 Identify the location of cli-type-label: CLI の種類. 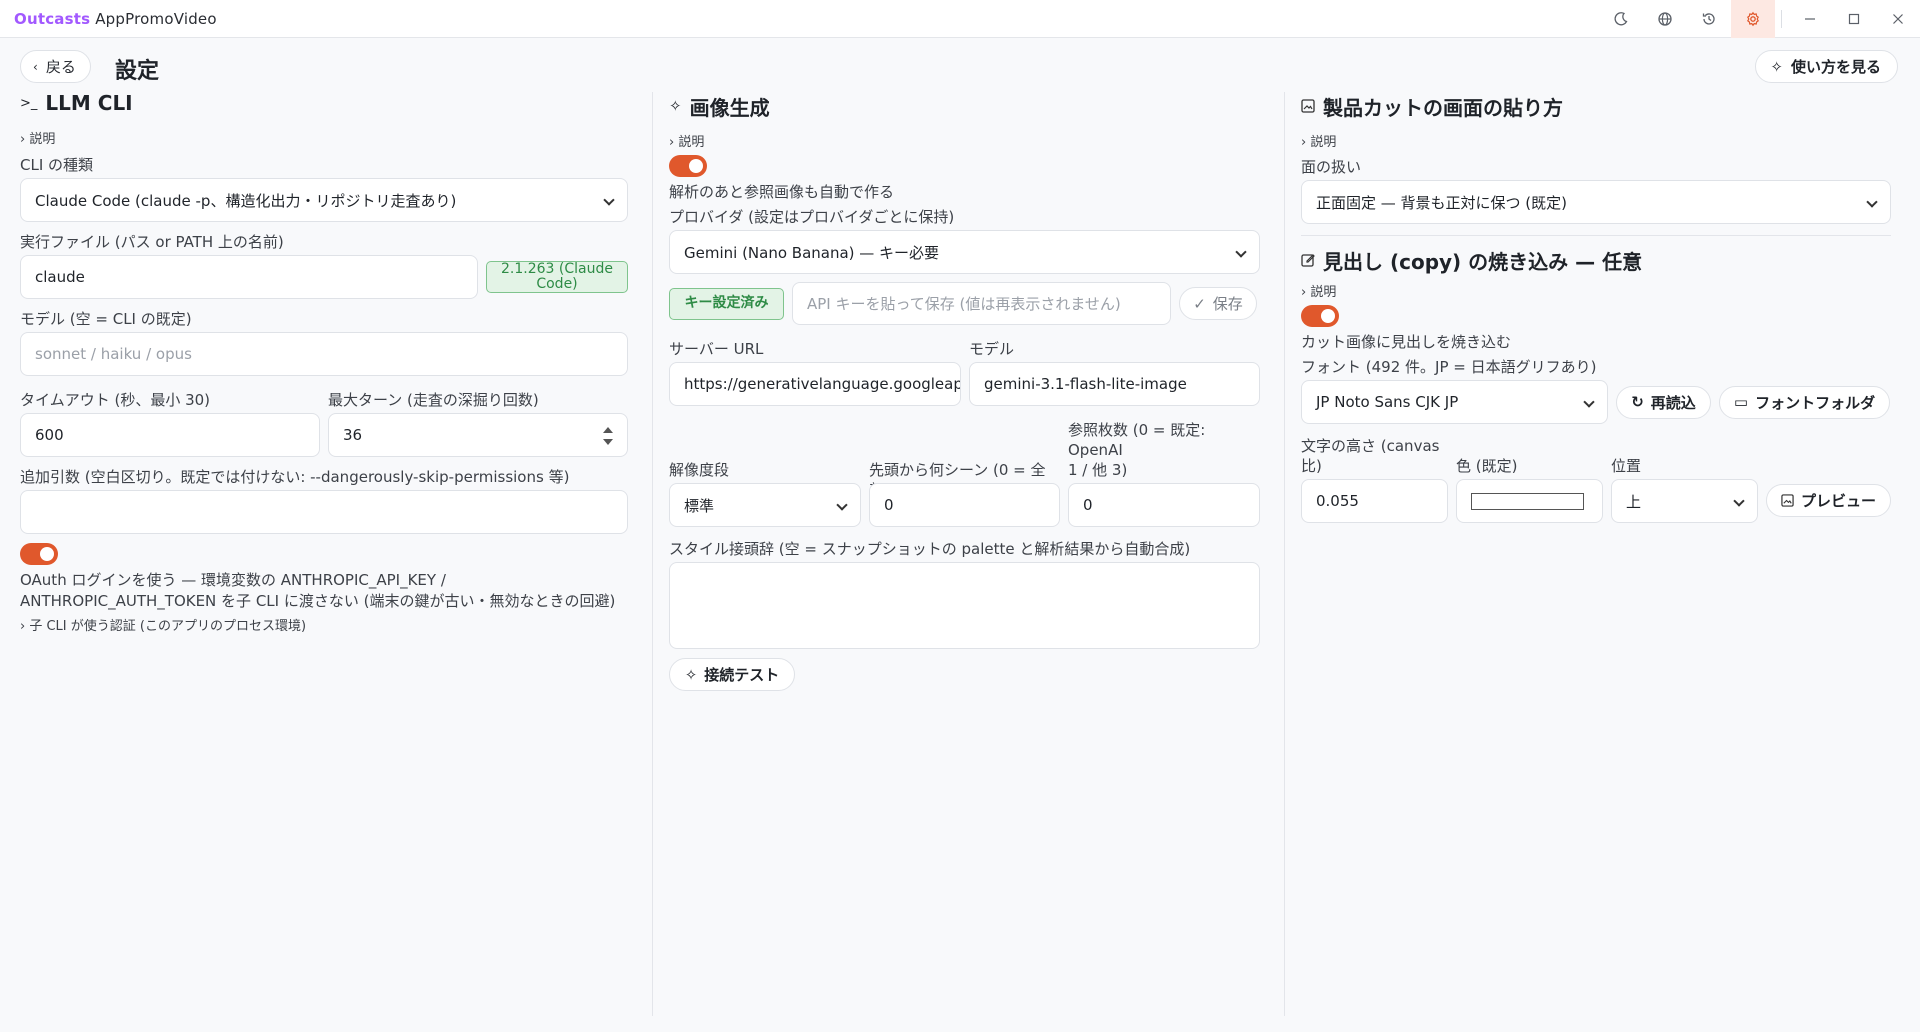
(57, 165).